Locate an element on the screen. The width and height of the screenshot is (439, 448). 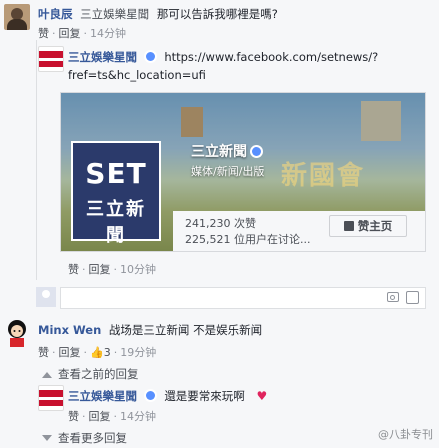
page-like-count: 241,230 次赞 is located at coordinates (220, 223).